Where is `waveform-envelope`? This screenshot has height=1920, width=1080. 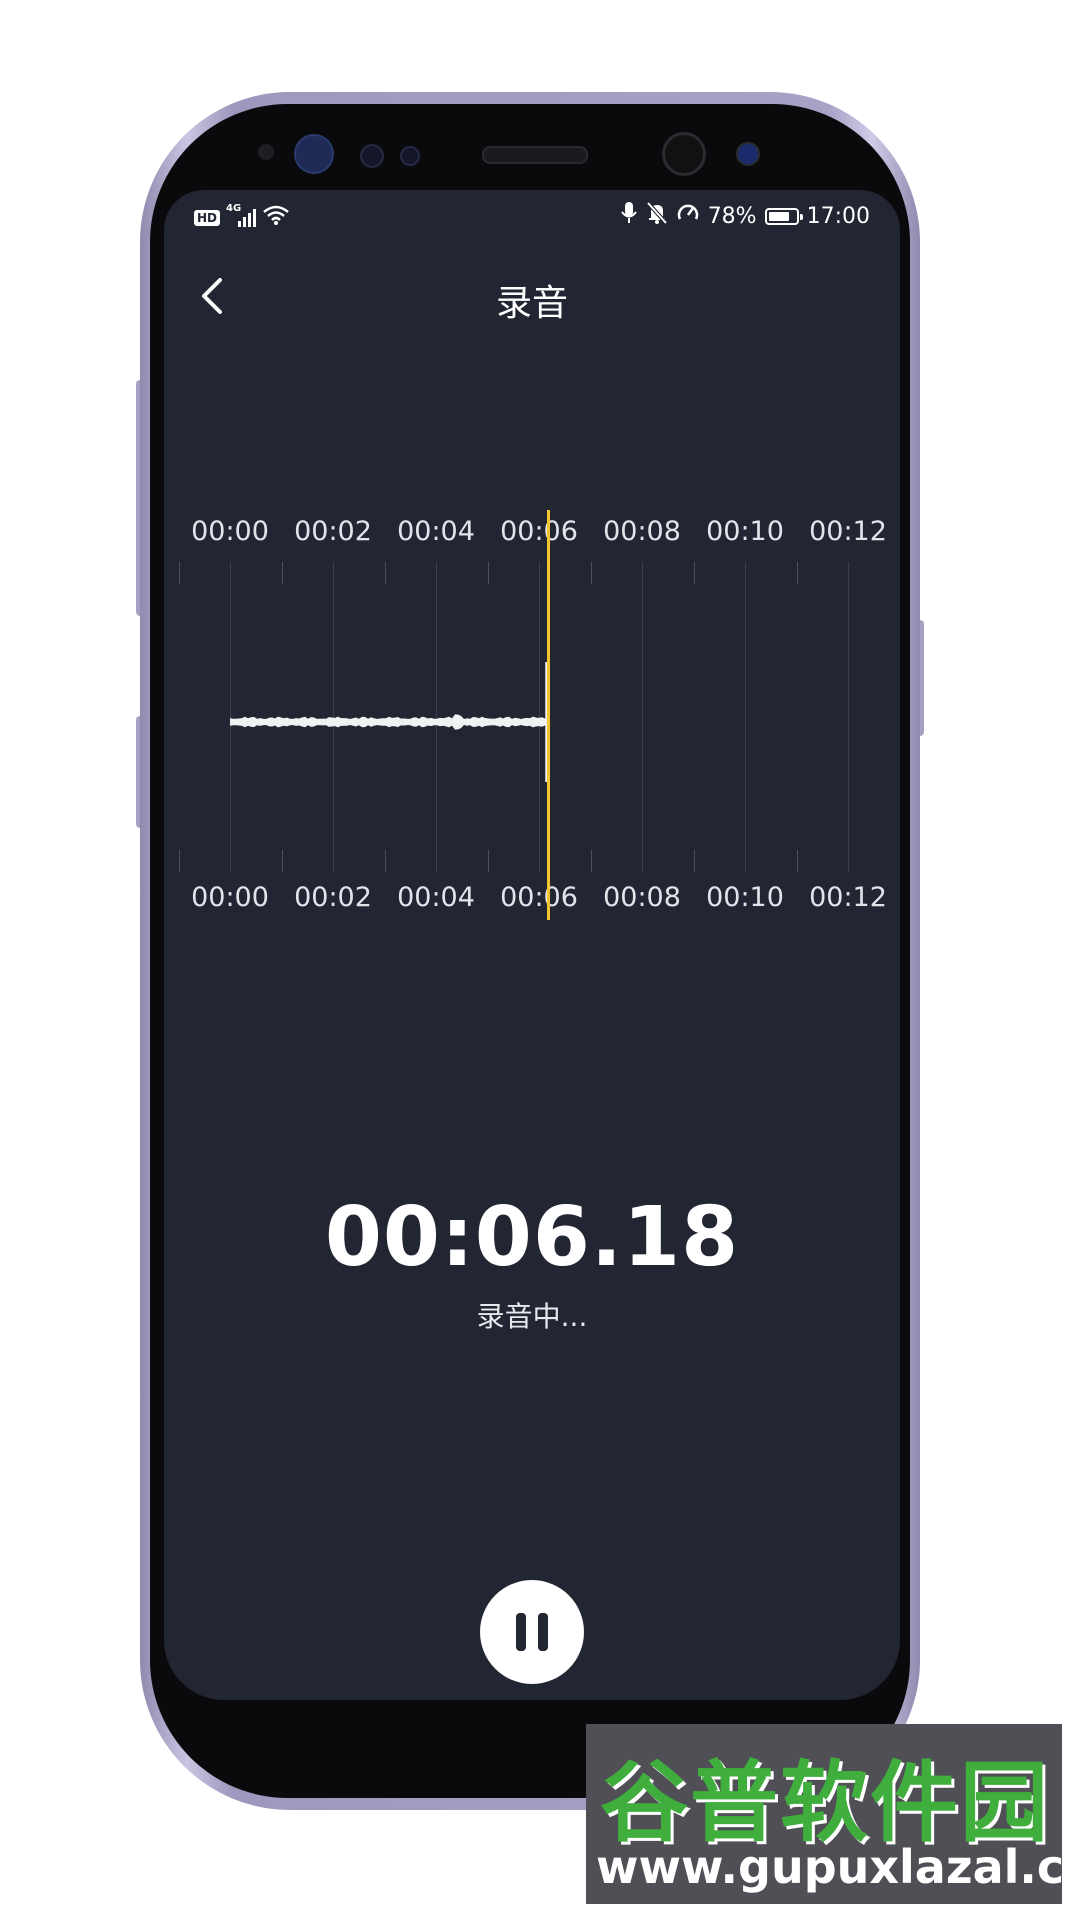 waveform-envelope is located at coordinates (389, 722).